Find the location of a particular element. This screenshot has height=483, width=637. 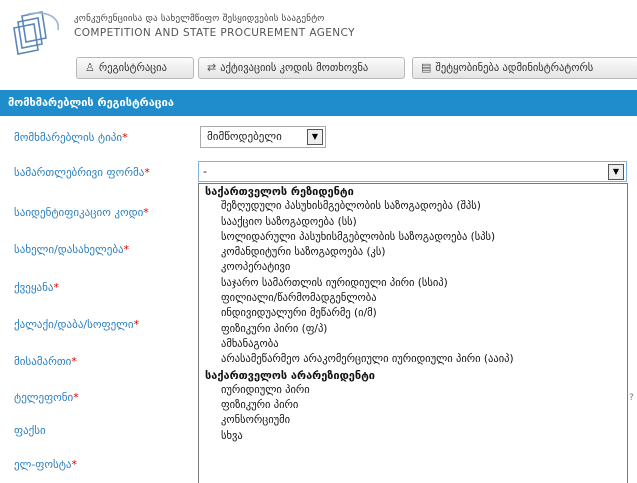

message-admin-label: შეტყობინება ადმინისტრატორს is located at coordinates (514, 68).